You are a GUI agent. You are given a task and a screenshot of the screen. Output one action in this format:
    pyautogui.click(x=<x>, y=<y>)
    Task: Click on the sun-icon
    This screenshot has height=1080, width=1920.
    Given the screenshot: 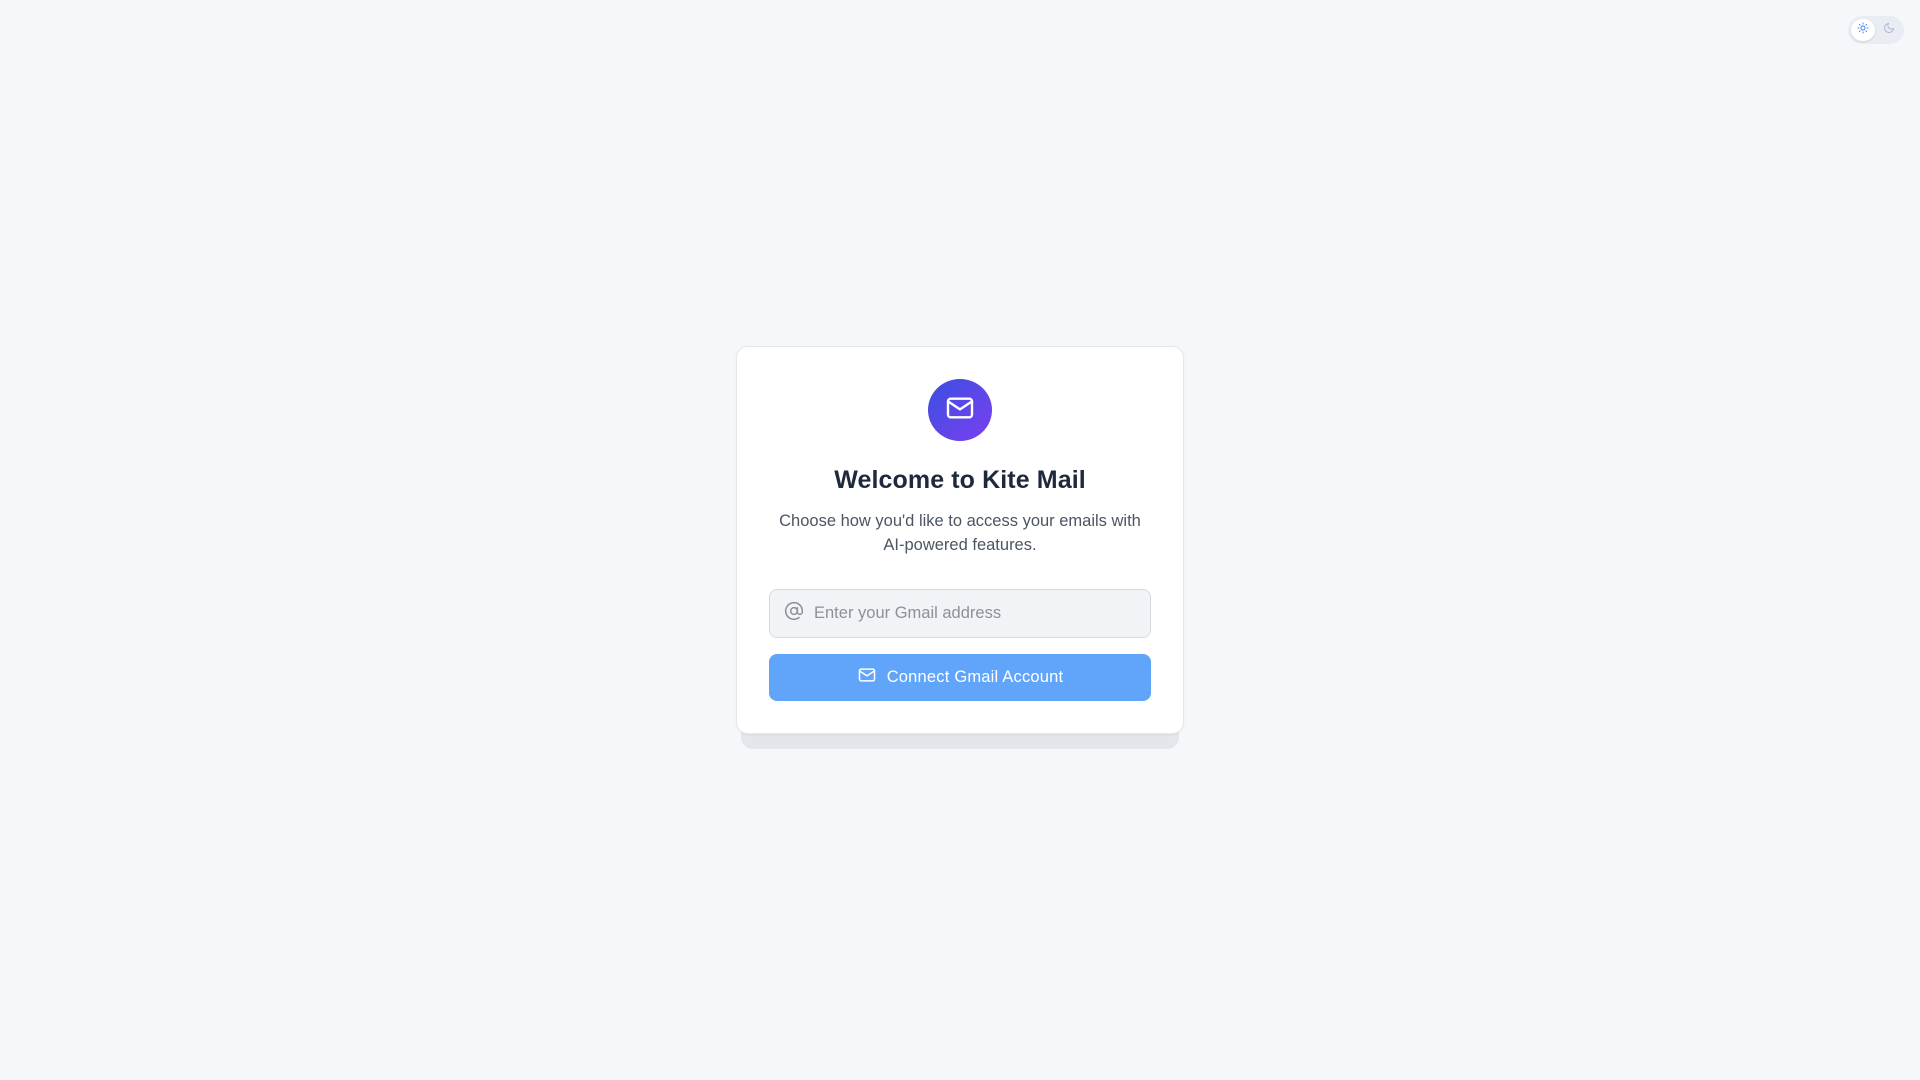 What is the action you would take?
    pyautogui.click(x=1863, y=30)
    